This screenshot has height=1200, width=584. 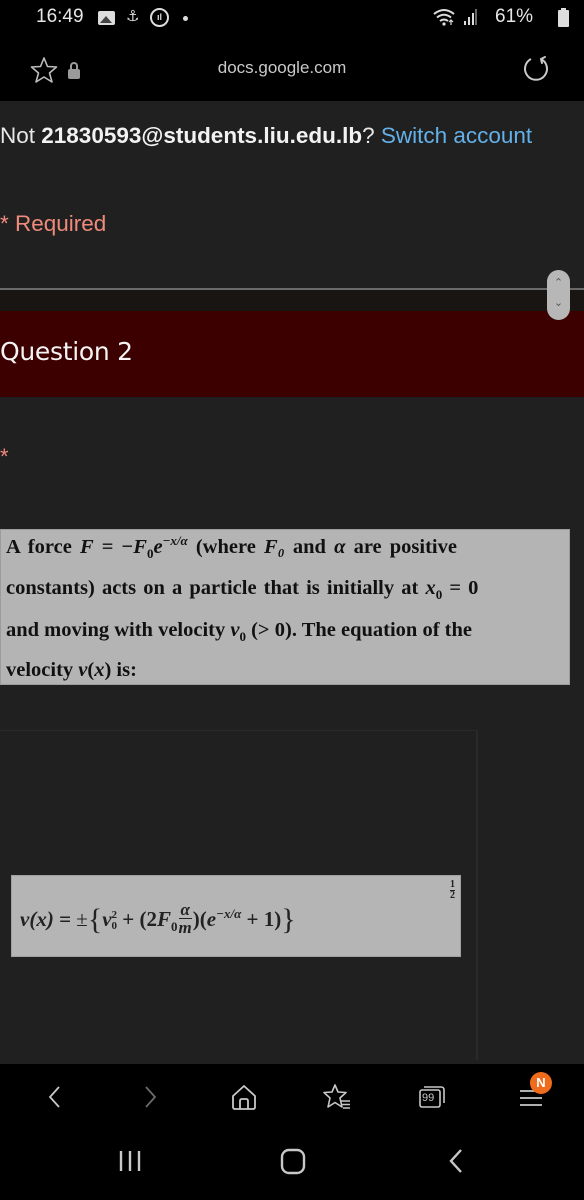 I want to click on menu-badge: N, so click(x=541, y=1083).